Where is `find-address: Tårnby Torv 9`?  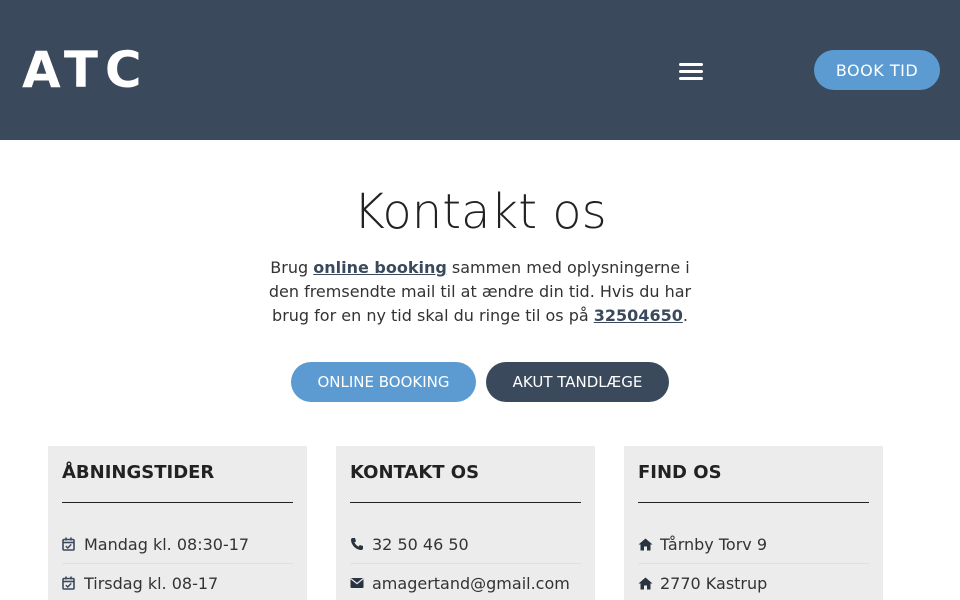 find-address: Tårnby Torv 9 is located at coordinates (714, 544).